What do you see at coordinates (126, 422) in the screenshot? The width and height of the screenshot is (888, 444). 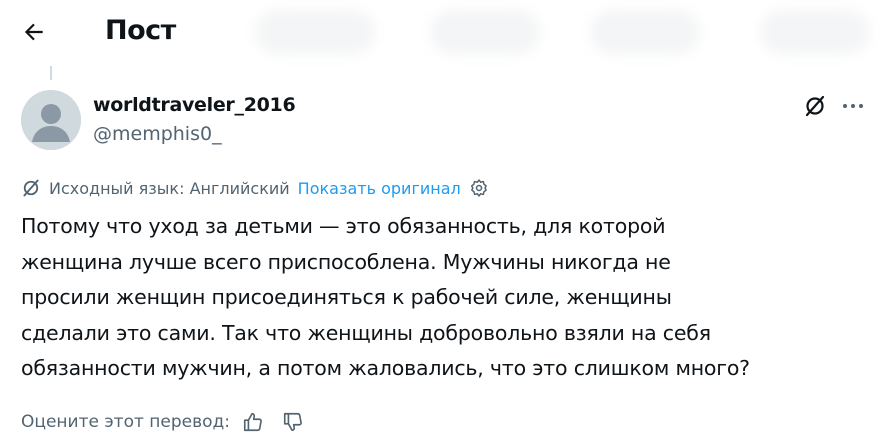 I see `rate-translation-label: Оцените этот перевод:` at bounding box center [126, 422].